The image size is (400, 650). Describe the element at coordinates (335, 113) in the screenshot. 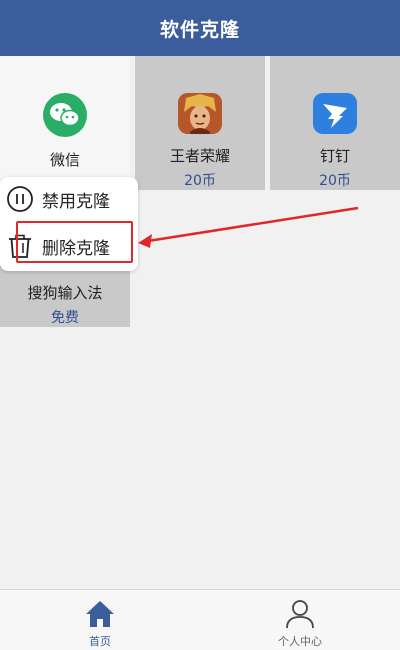

I see `dingtalk-icon` at that location.